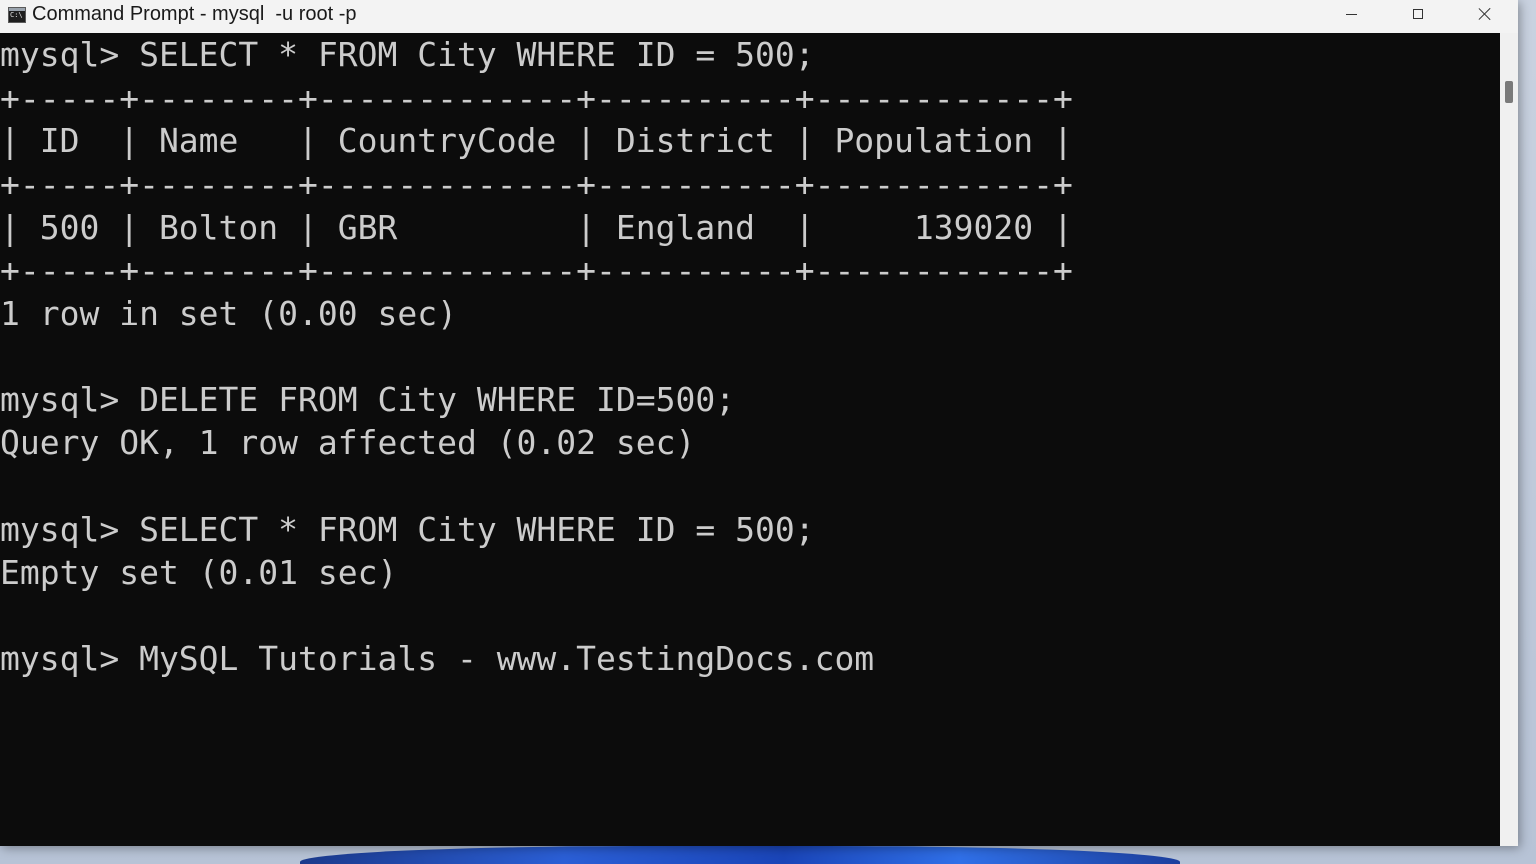 The height and width of the screenshot is (864, 1536). I want to click on close-icon, so click(1485, 14).